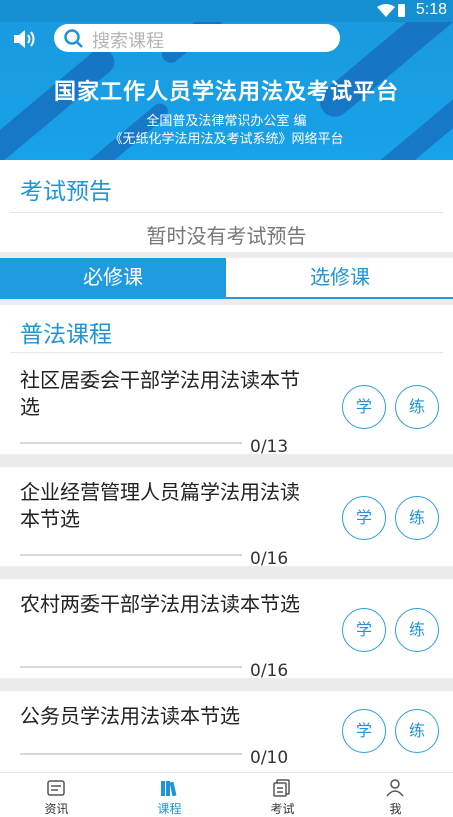 This screenshot has height=817, width=453. What do you see at coordinates (160, 505) in the screenshot?
I see `course-name: 企业经营管理人员篇学法用法读本节选` at bounding box center [160, 505].